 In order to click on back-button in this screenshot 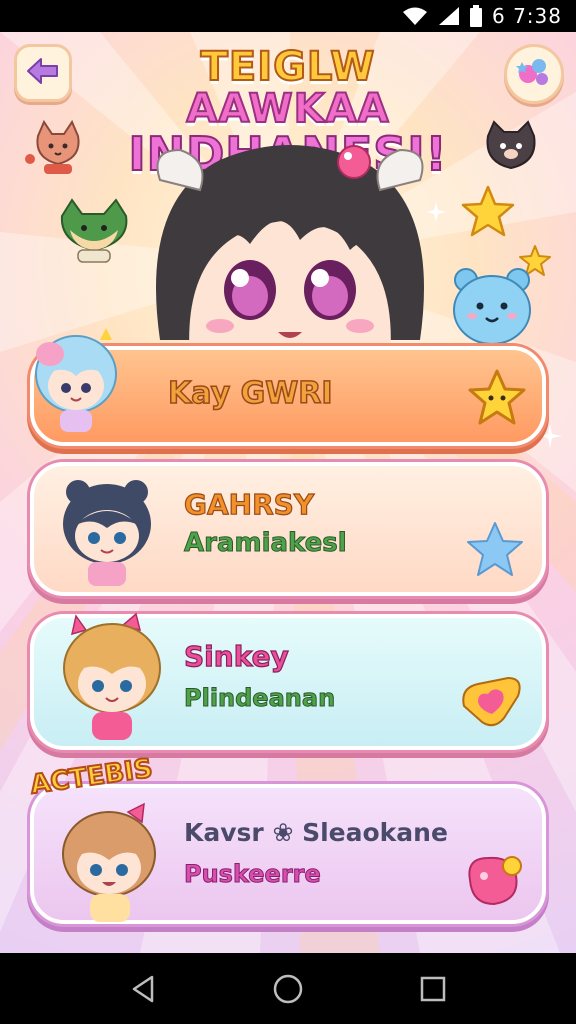, I will do `click(43, 73)`.